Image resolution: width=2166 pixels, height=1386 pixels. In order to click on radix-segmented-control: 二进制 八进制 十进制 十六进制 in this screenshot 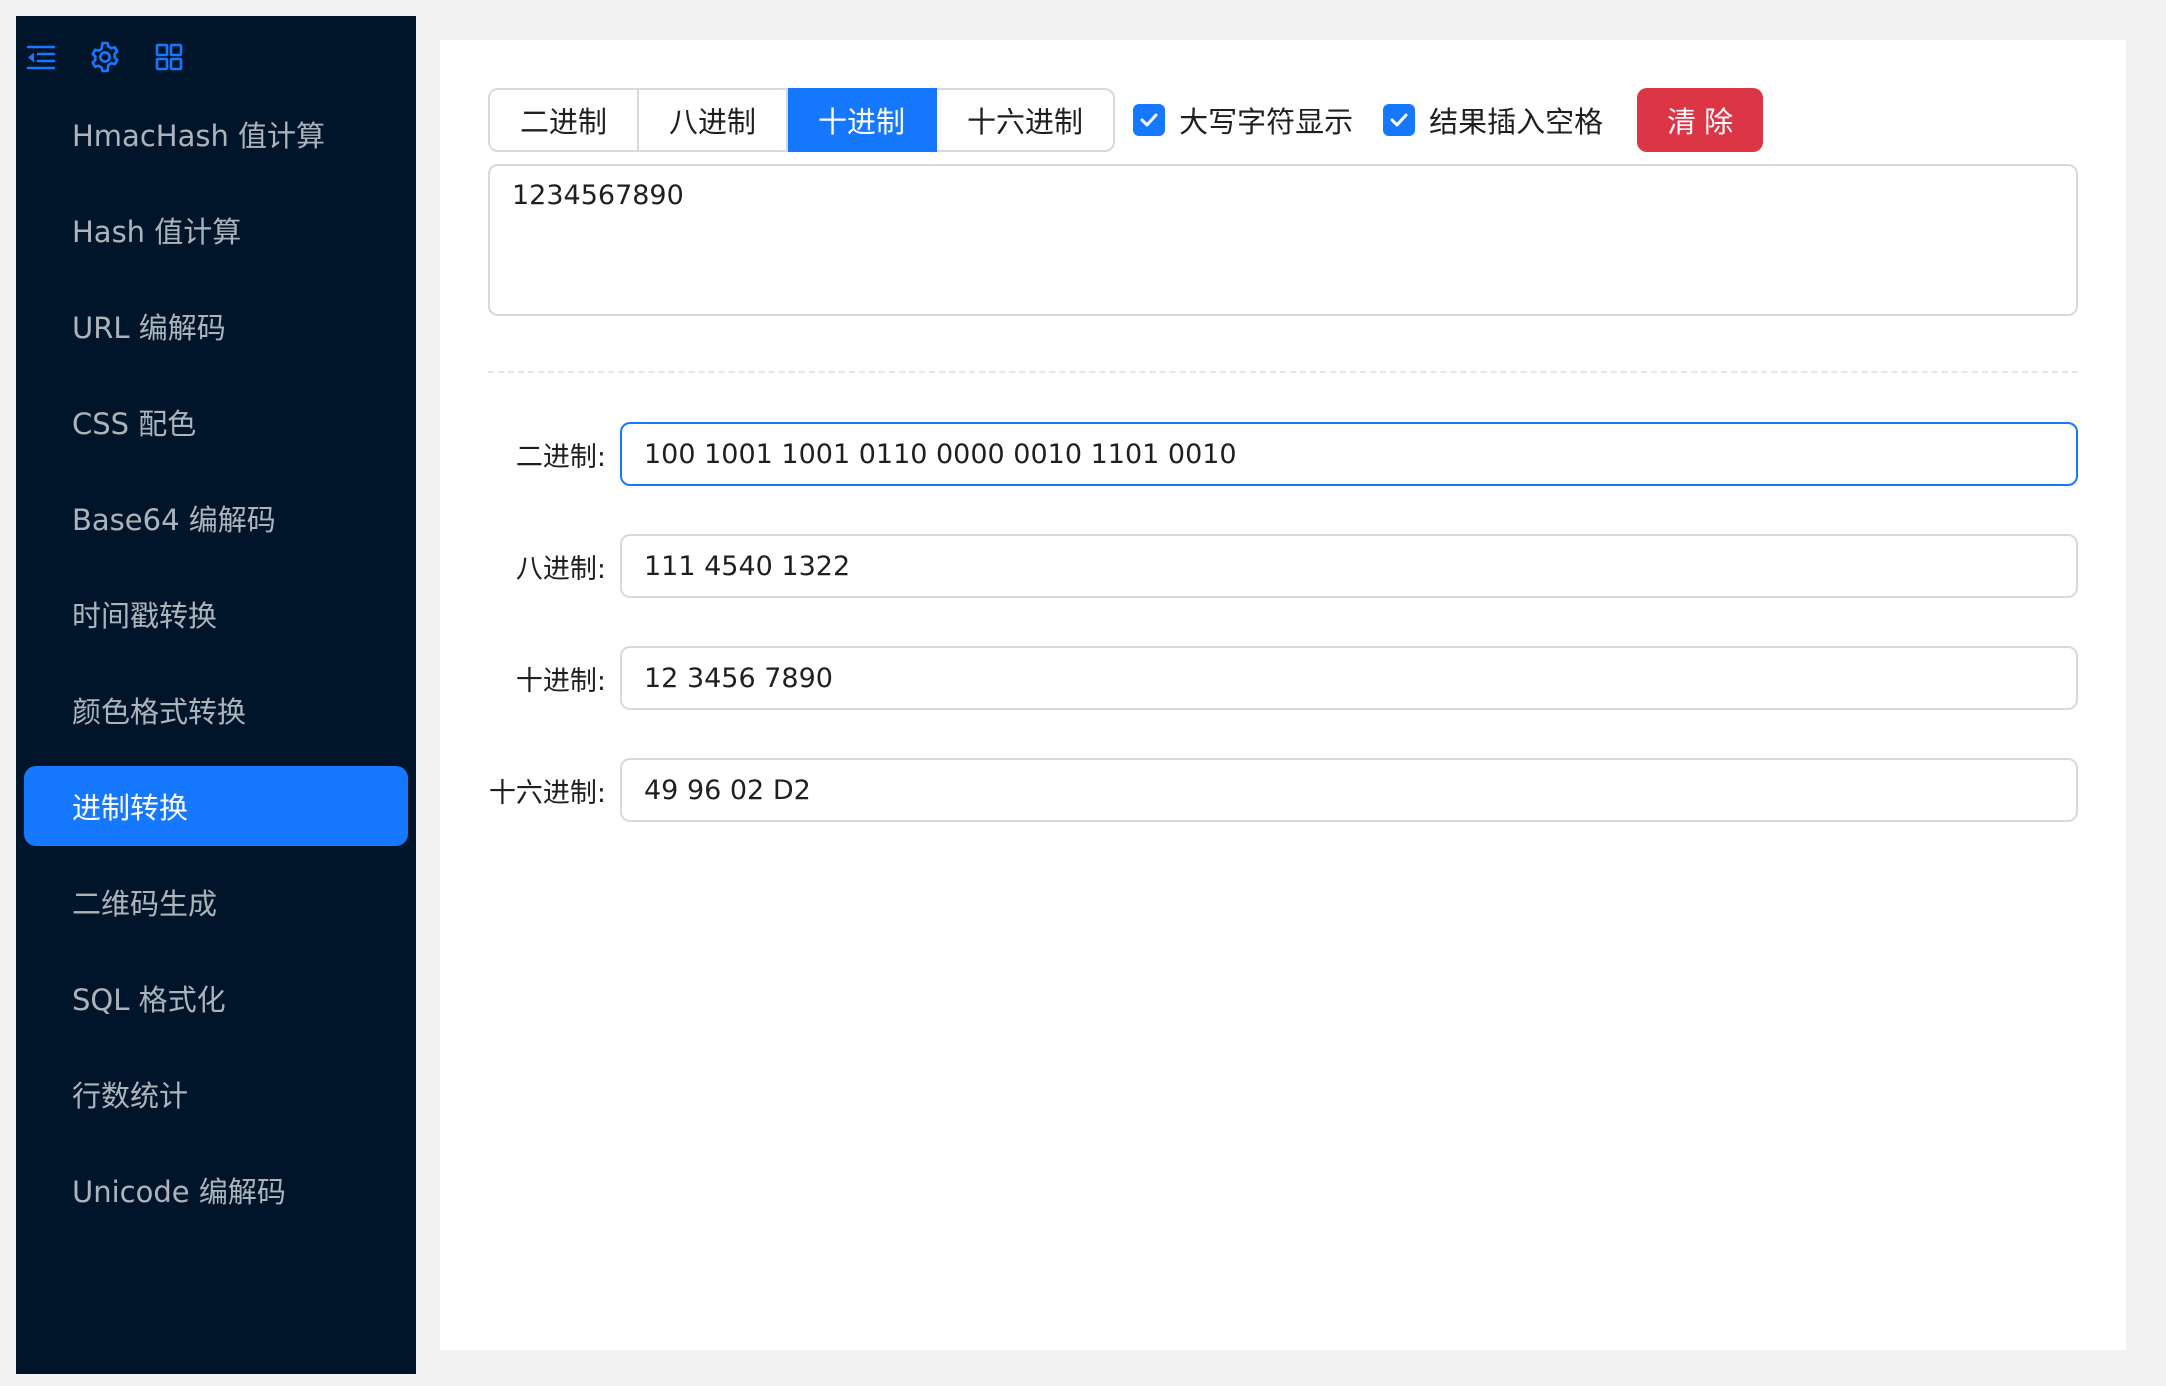, I will do `click(802, 120)`.